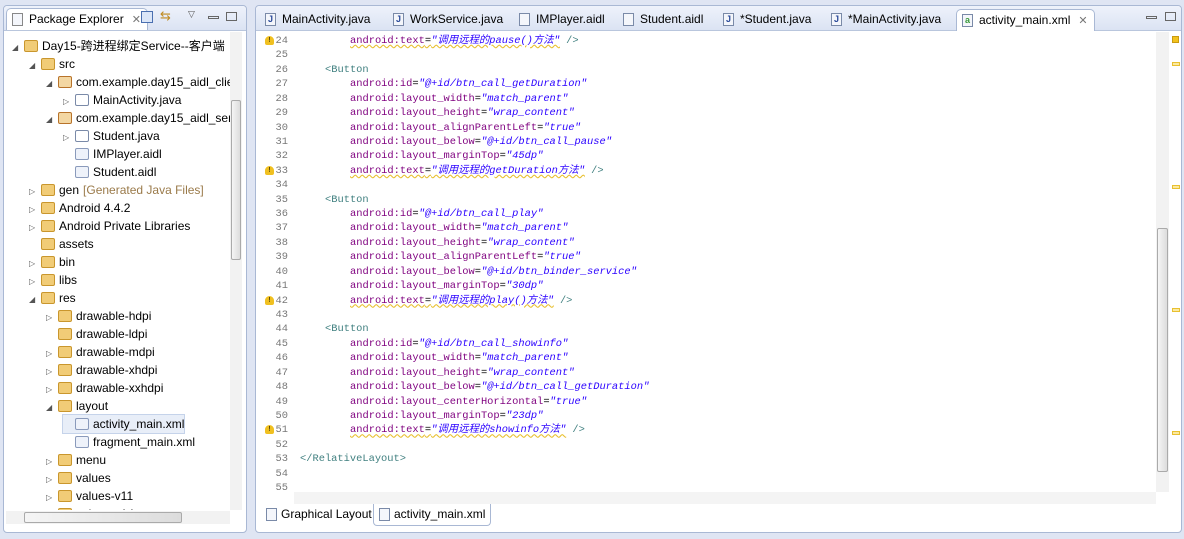  I want to click on tree-item: assets, so click(61, 244).